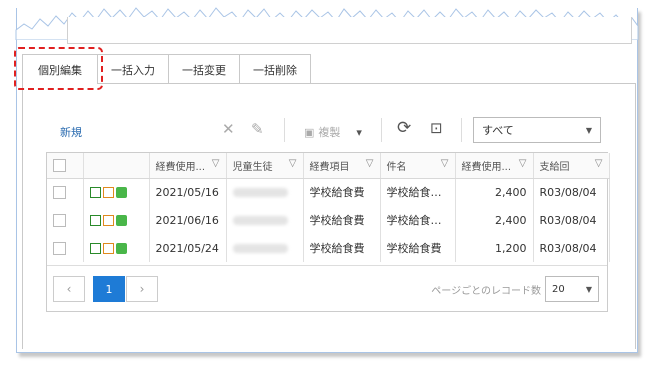  I want to click on next-page-button: ›, so click(142, 289).